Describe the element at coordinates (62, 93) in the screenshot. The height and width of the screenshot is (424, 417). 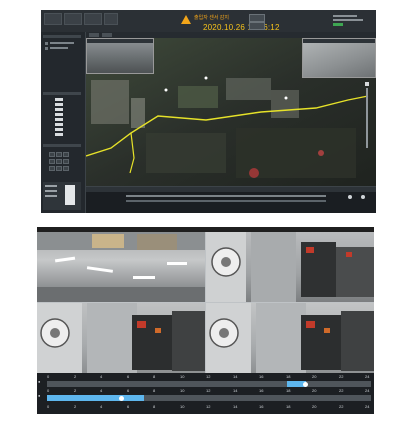
I see `layer-header` at that location.